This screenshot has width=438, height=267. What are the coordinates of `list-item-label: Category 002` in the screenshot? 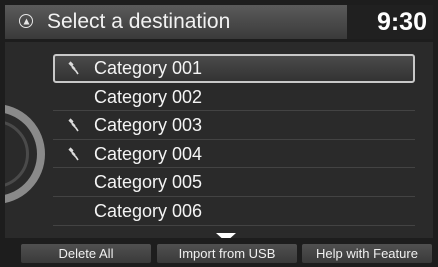 It's located at (148, 96).